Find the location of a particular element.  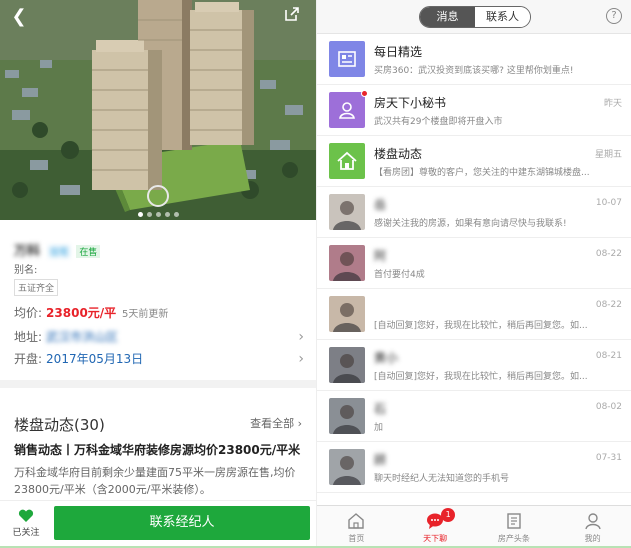

tab-news: 房产头条 is located at coordinates (514, 527).